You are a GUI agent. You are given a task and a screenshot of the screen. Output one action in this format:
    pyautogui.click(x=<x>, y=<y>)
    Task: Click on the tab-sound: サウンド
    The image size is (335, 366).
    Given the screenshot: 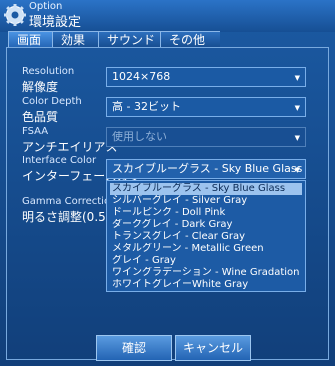 What is the action you would take?
    pyautogui.click(x=129, y=39)
    